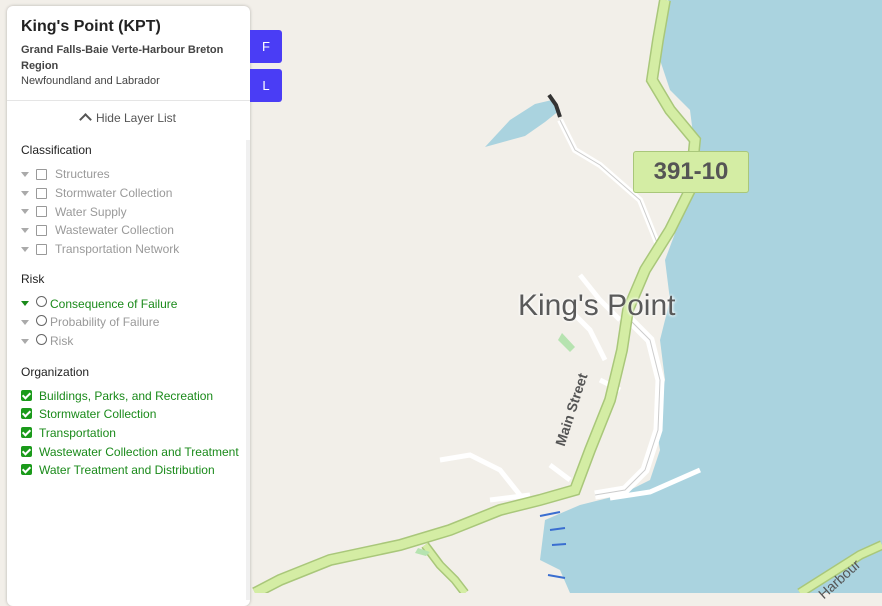  Describe the element at coordinates (128, 341) in the screenshot. I see `risk-item-risk: Risk` at that location.